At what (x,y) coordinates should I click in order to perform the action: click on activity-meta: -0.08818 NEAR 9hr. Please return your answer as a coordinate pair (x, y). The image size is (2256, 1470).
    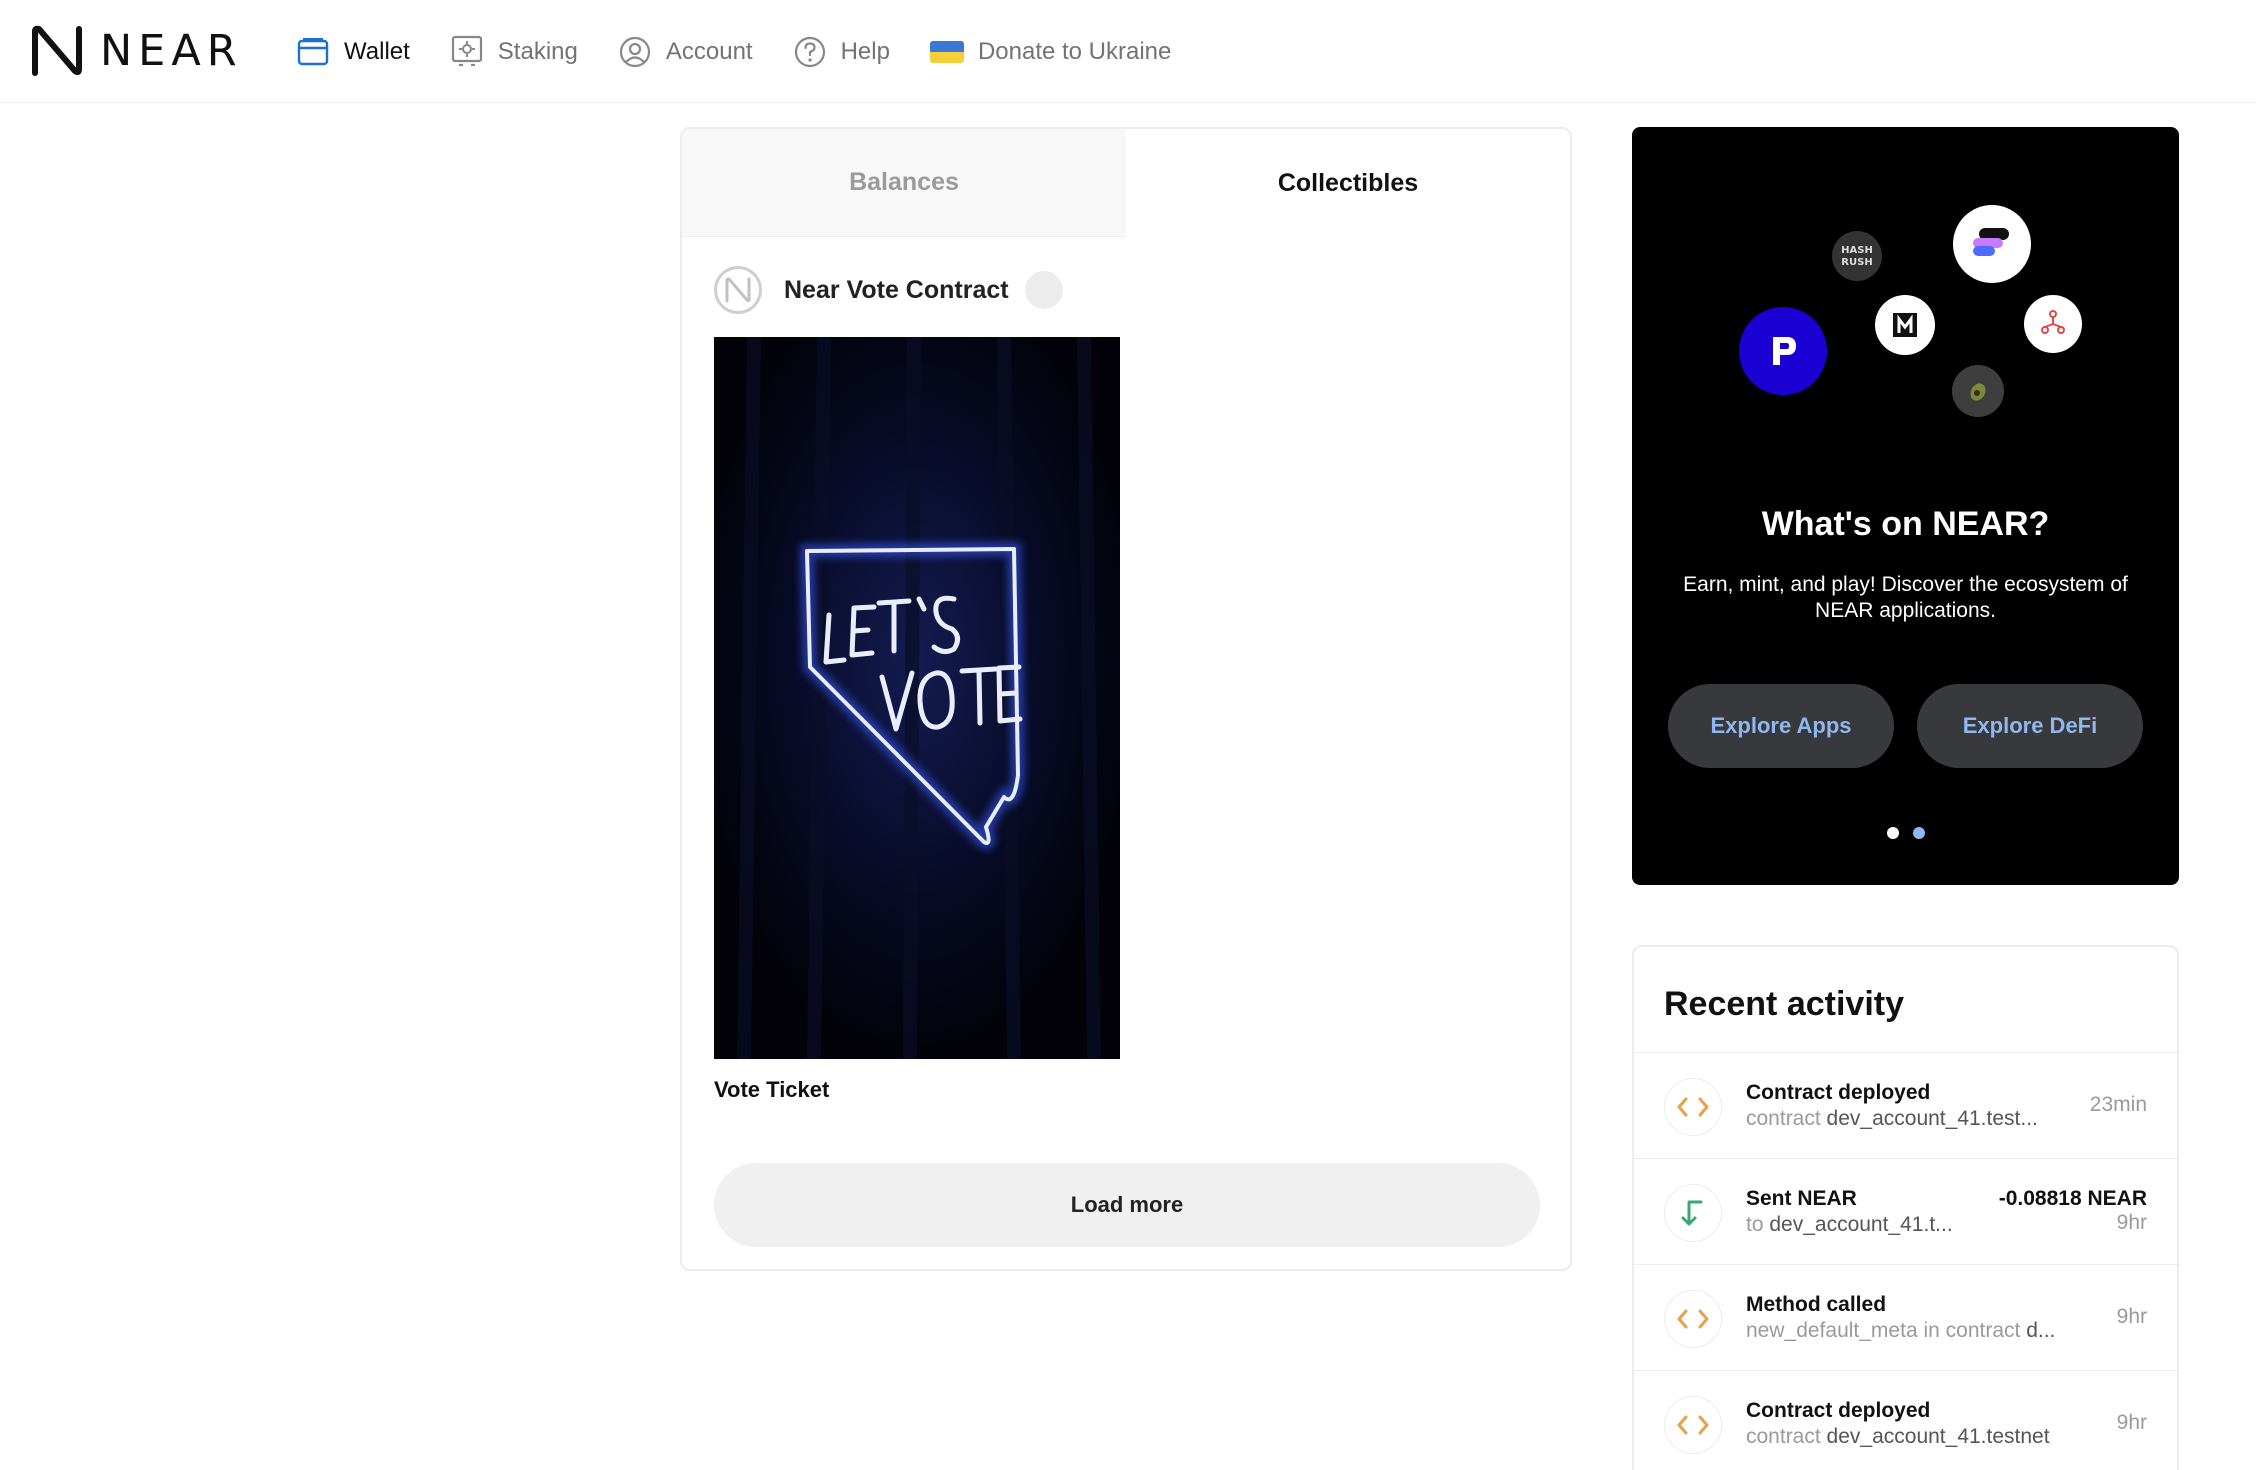
    Looking at the image, I should click on (2073, 1211).